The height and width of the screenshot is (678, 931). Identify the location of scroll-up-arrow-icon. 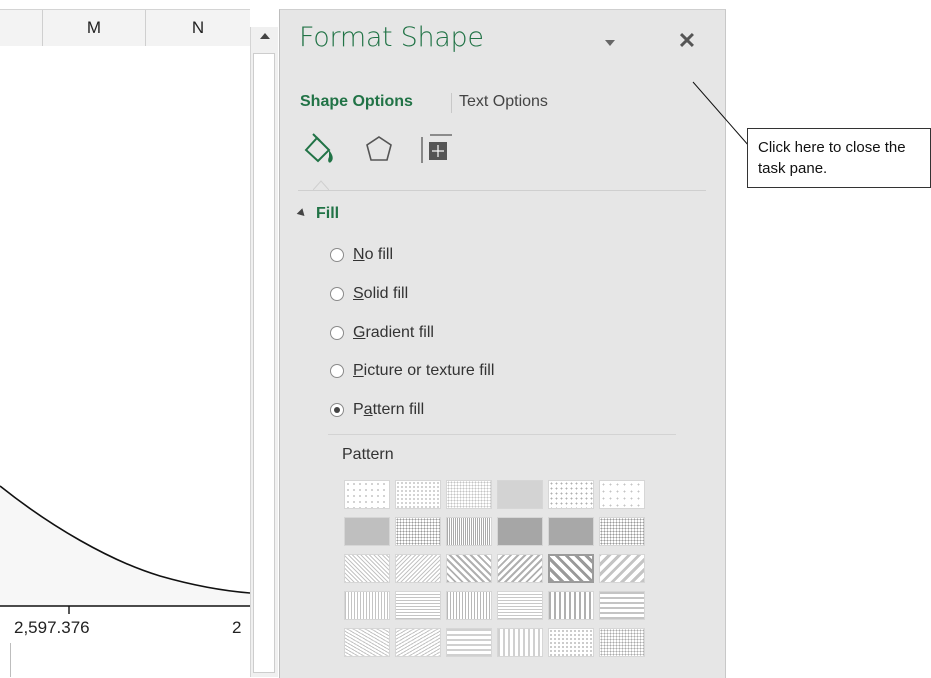
(265, 36).